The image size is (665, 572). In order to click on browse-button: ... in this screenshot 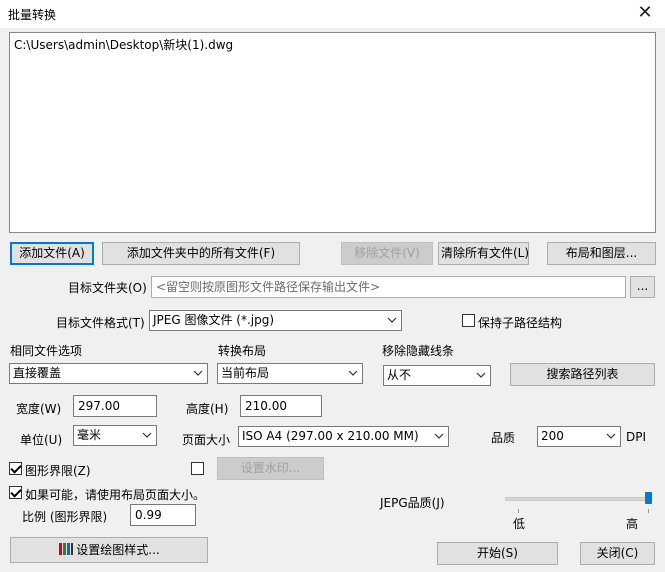, I will do `click(642, 287)`.